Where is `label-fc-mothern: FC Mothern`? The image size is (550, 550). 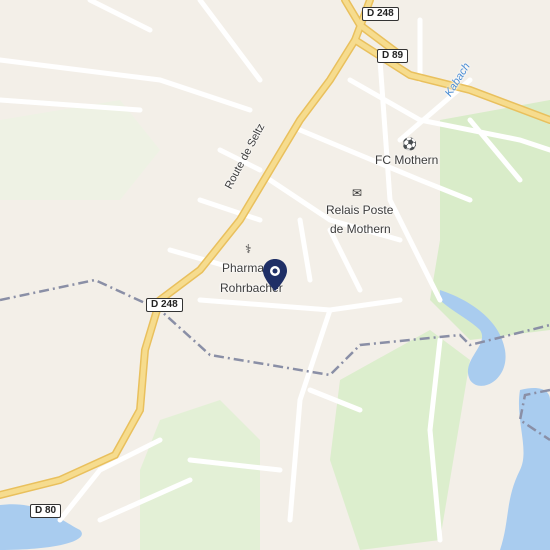 label-fc-mothern: FC Mothern is located at coordinates (406, 160).